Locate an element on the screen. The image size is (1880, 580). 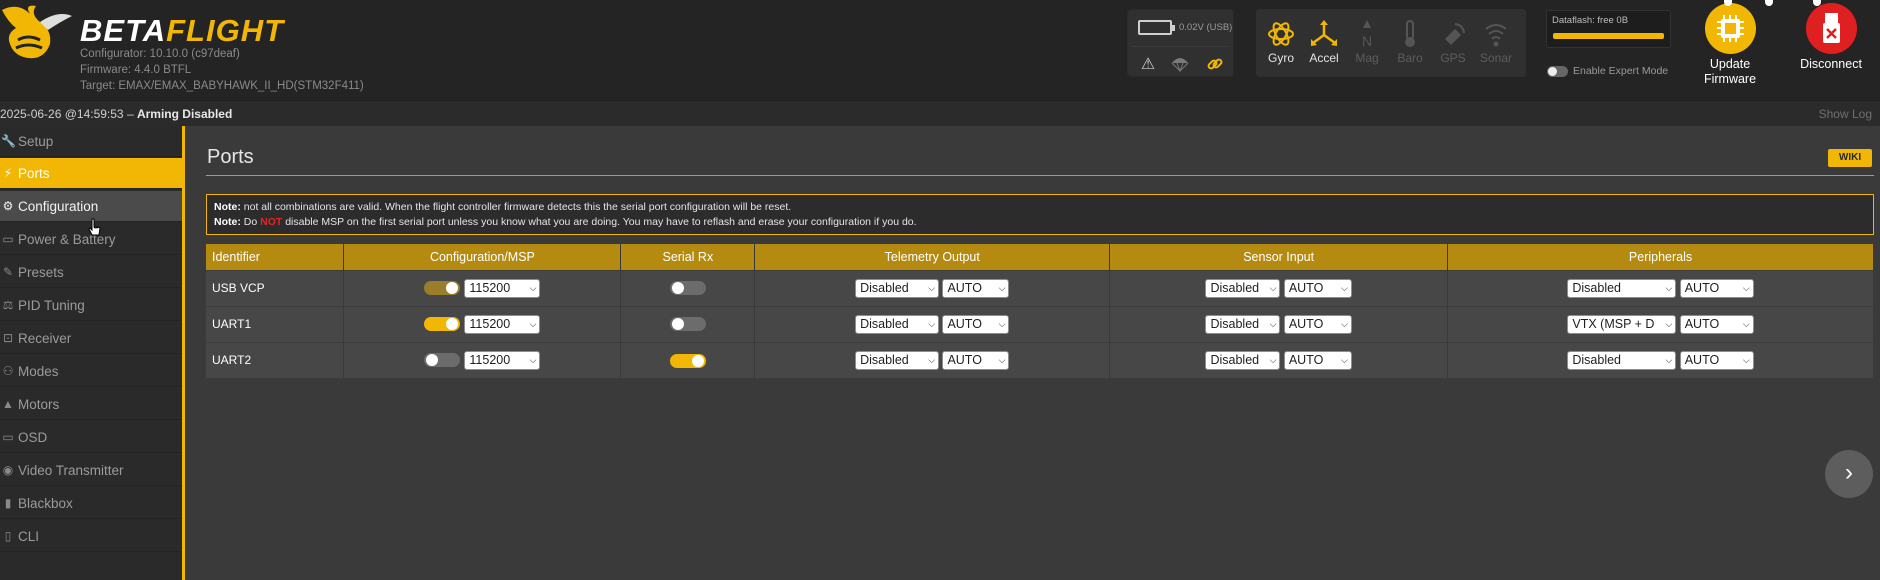
next-arrow-button: › is located at coordinates (1849, 474).